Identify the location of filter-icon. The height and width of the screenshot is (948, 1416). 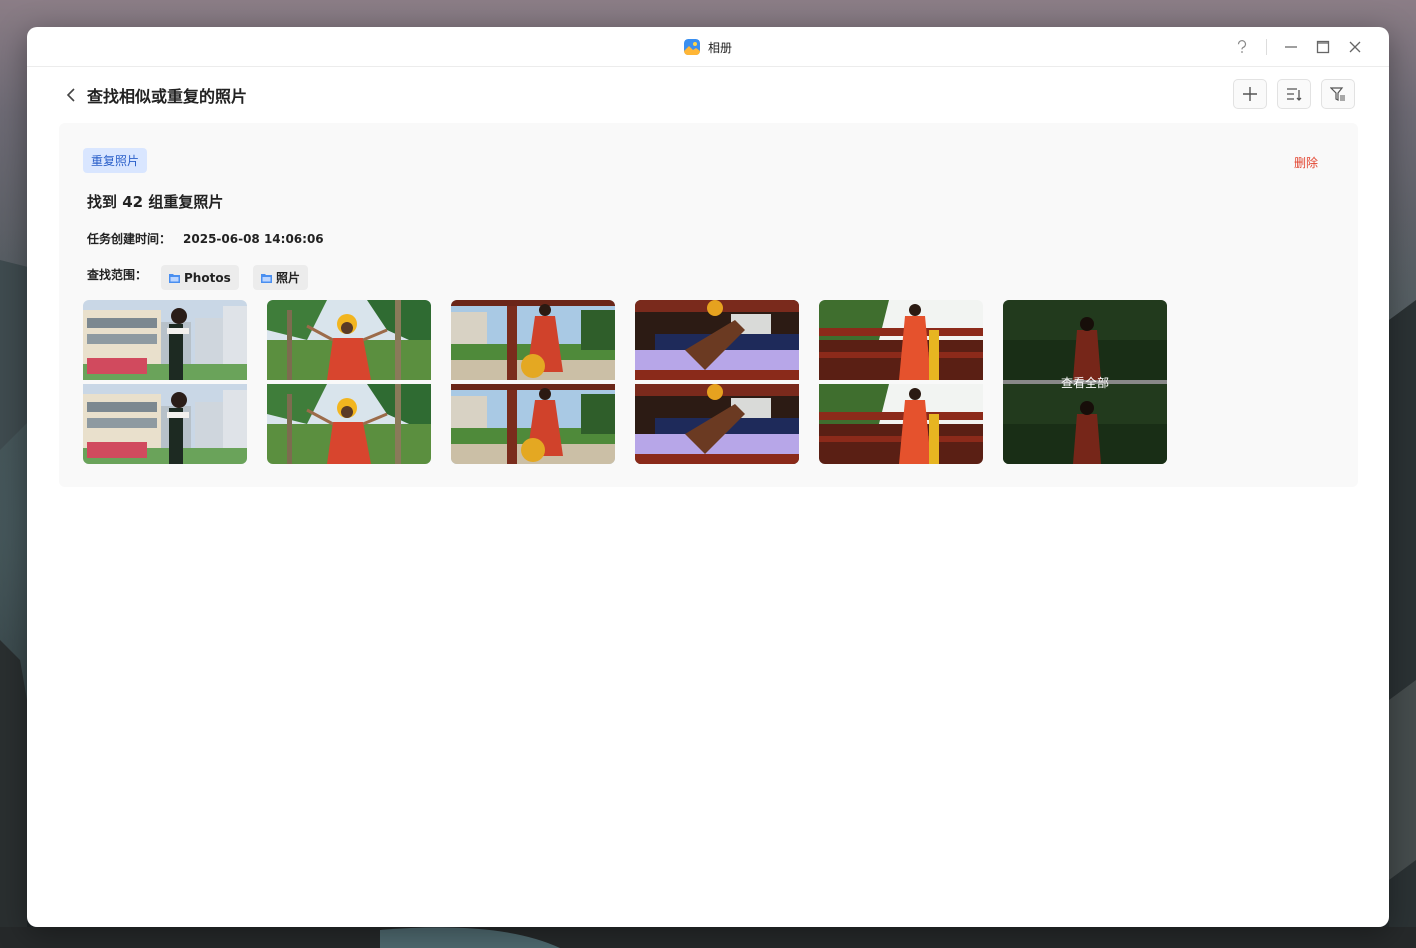
(1337, 94).